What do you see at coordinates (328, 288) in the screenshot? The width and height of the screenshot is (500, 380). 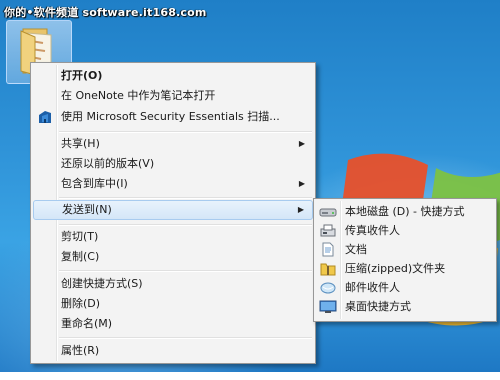 I see `mail-icon` at bounding box center [328, 288].